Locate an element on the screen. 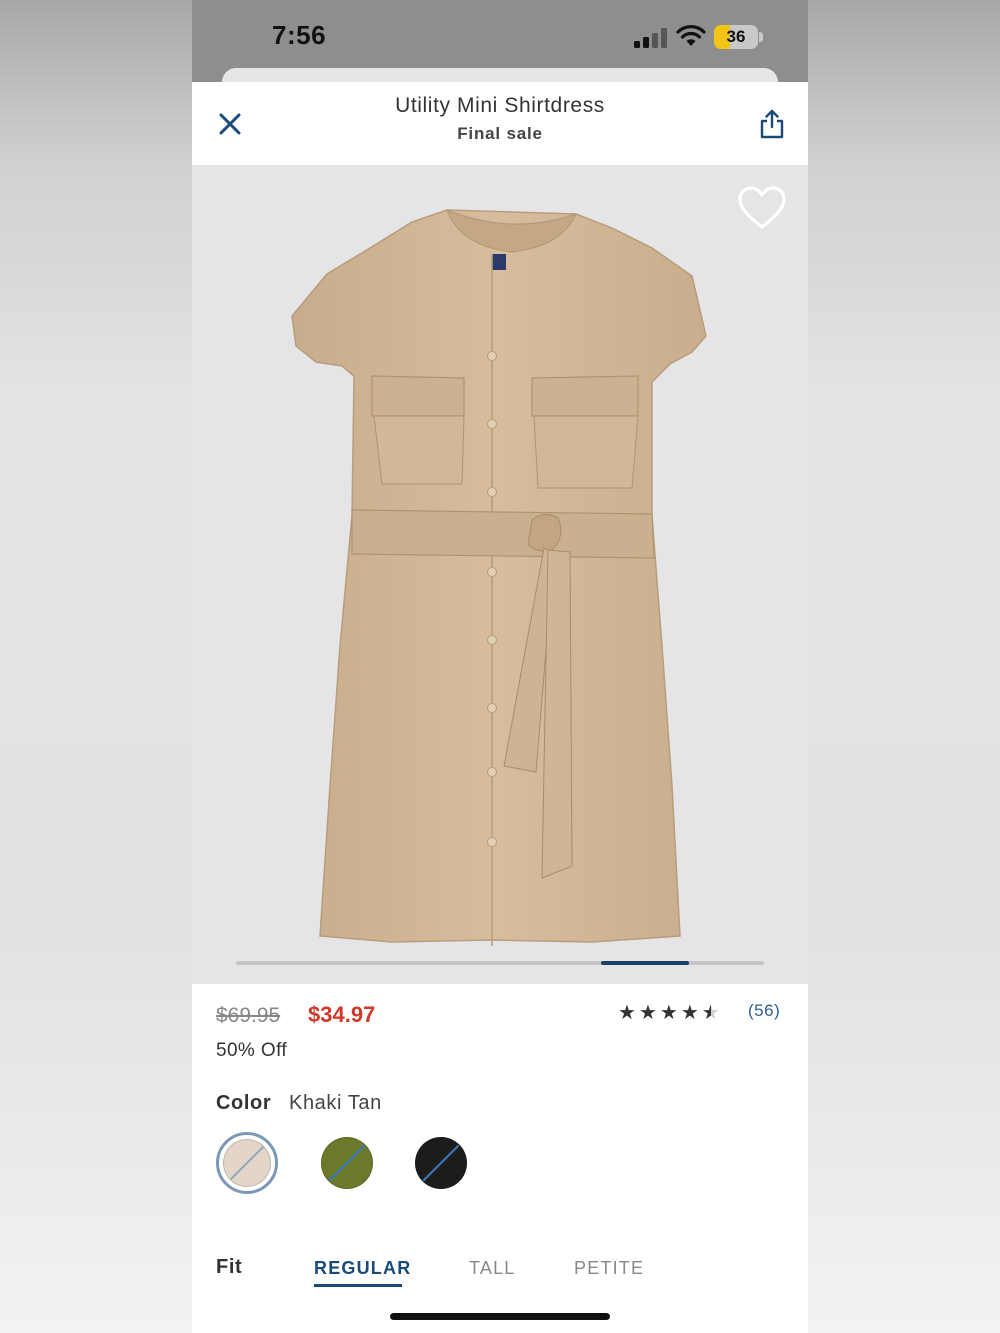 The height and width of the screenshot is (1333, 1000). carousel-progress-thumb is located at coordinates (645, 963).